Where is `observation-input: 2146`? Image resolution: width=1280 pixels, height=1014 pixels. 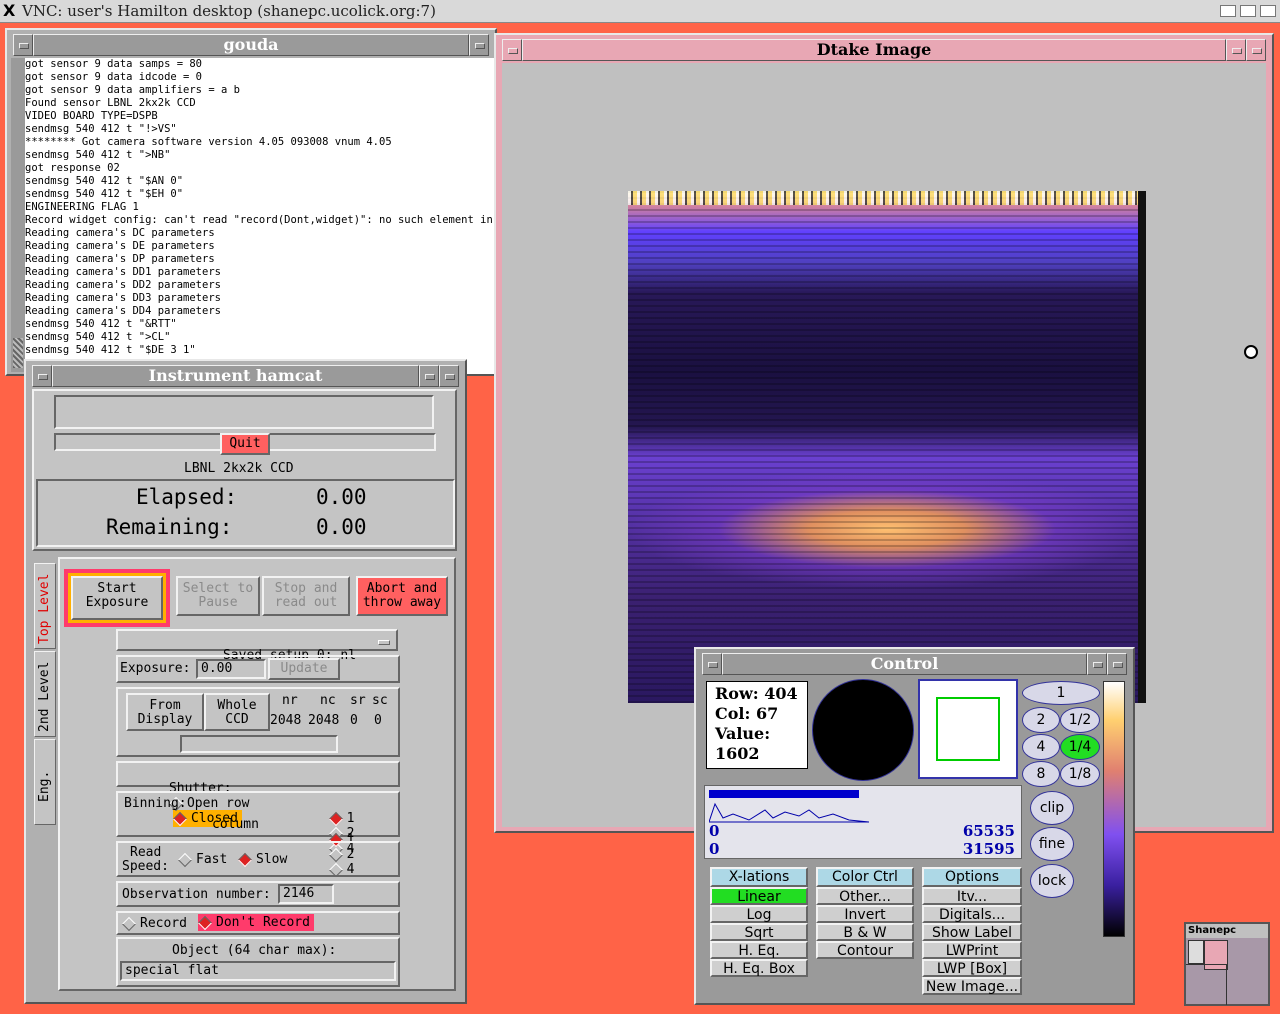
observation-input: 2146 is located at coordinates (306, 894).